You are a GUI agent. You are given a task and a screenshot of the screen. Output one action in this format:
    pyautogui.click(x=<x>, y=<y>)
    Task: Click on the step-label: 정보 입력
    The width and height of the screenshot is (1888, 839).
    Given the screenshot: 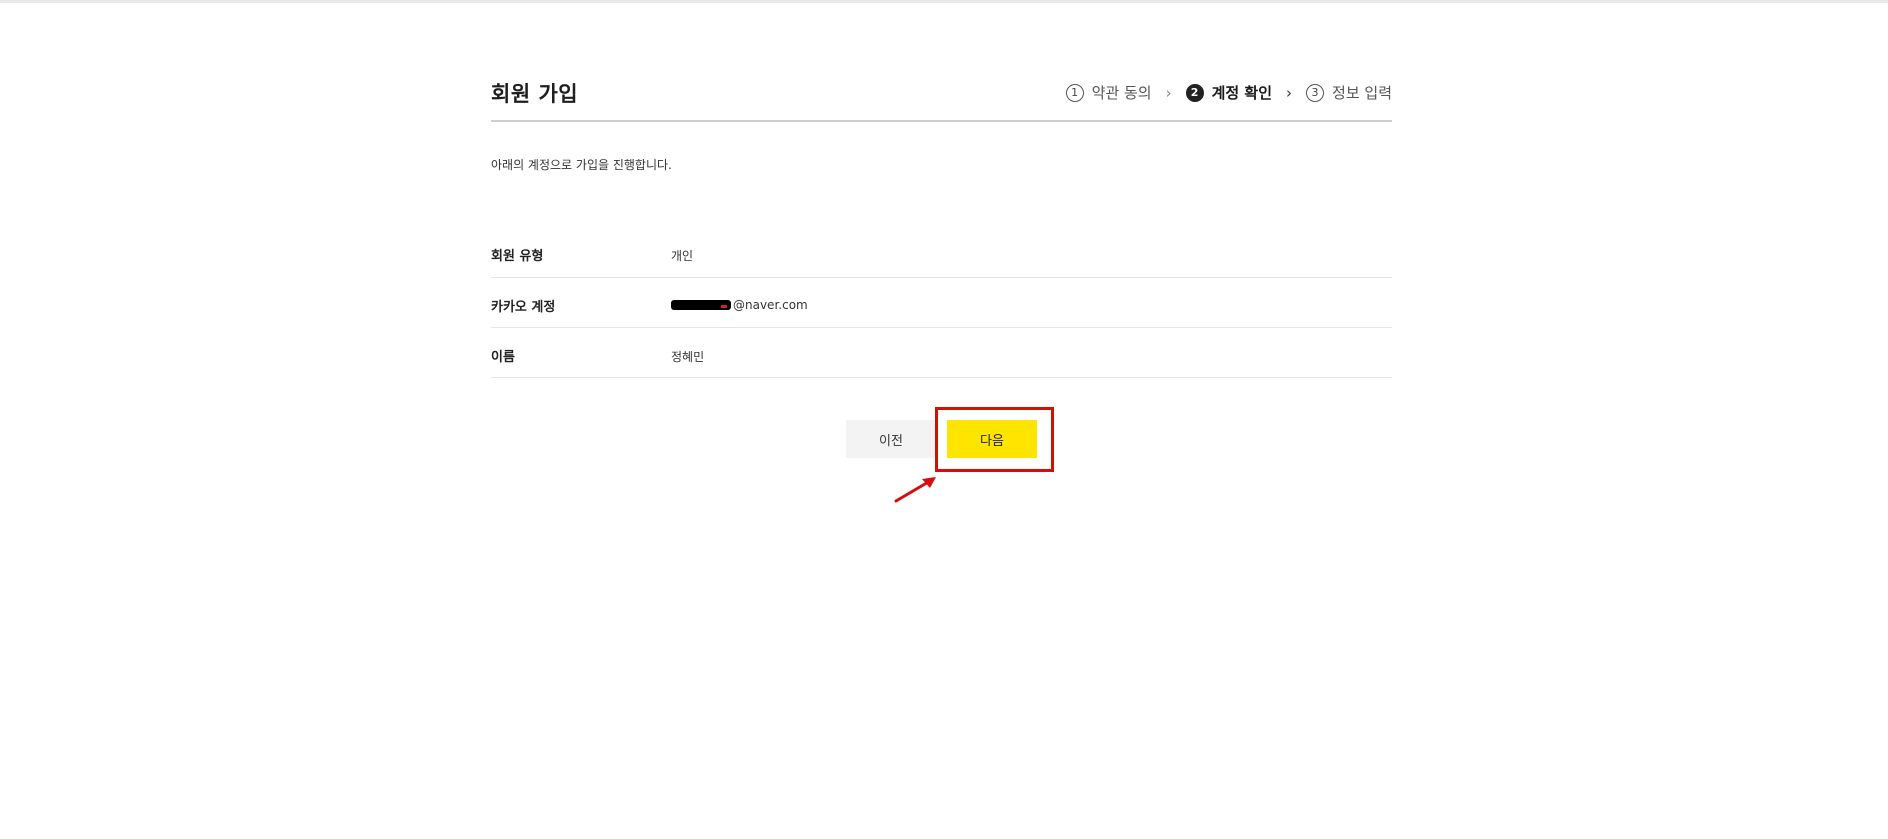 What is the action you would take?
    pyautogui.click(x=1362, y=93)
    